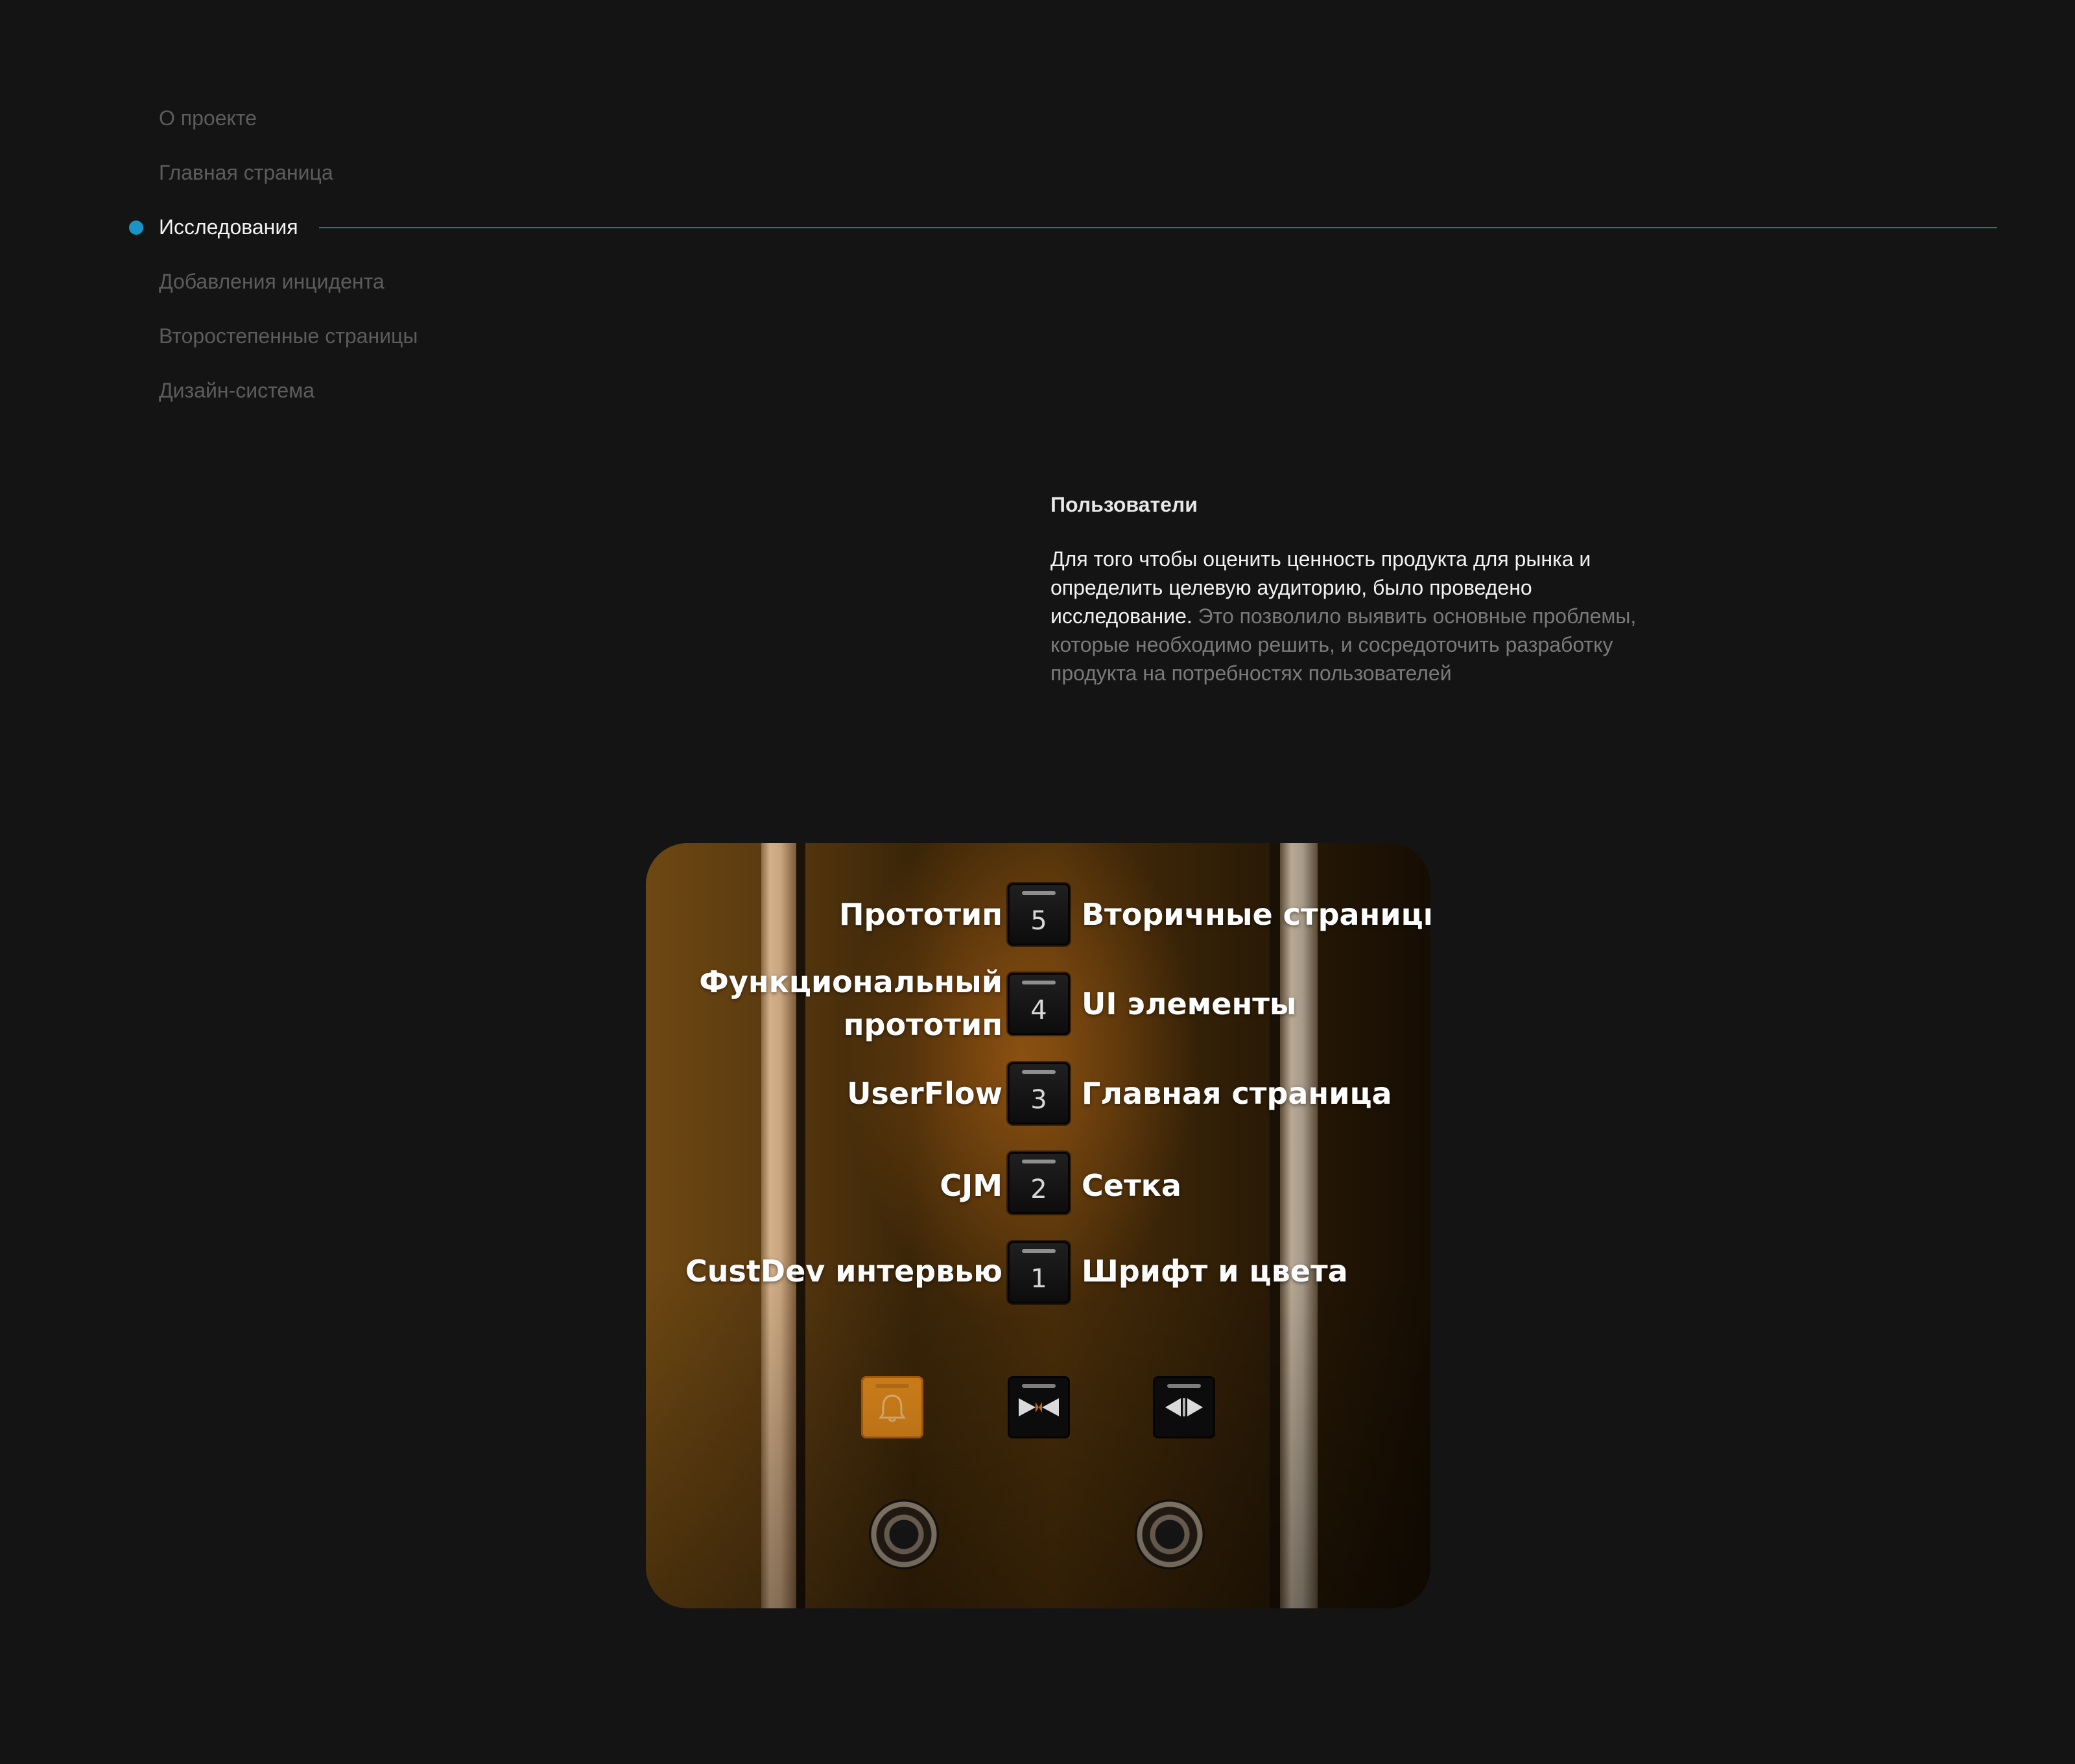 Image resolution: width=2075 pixels, height=1764 pixels. Describe the element at coordinates (1237, 1093) in the screenshot. I see `floor-label-right: Главная страница` at that location.